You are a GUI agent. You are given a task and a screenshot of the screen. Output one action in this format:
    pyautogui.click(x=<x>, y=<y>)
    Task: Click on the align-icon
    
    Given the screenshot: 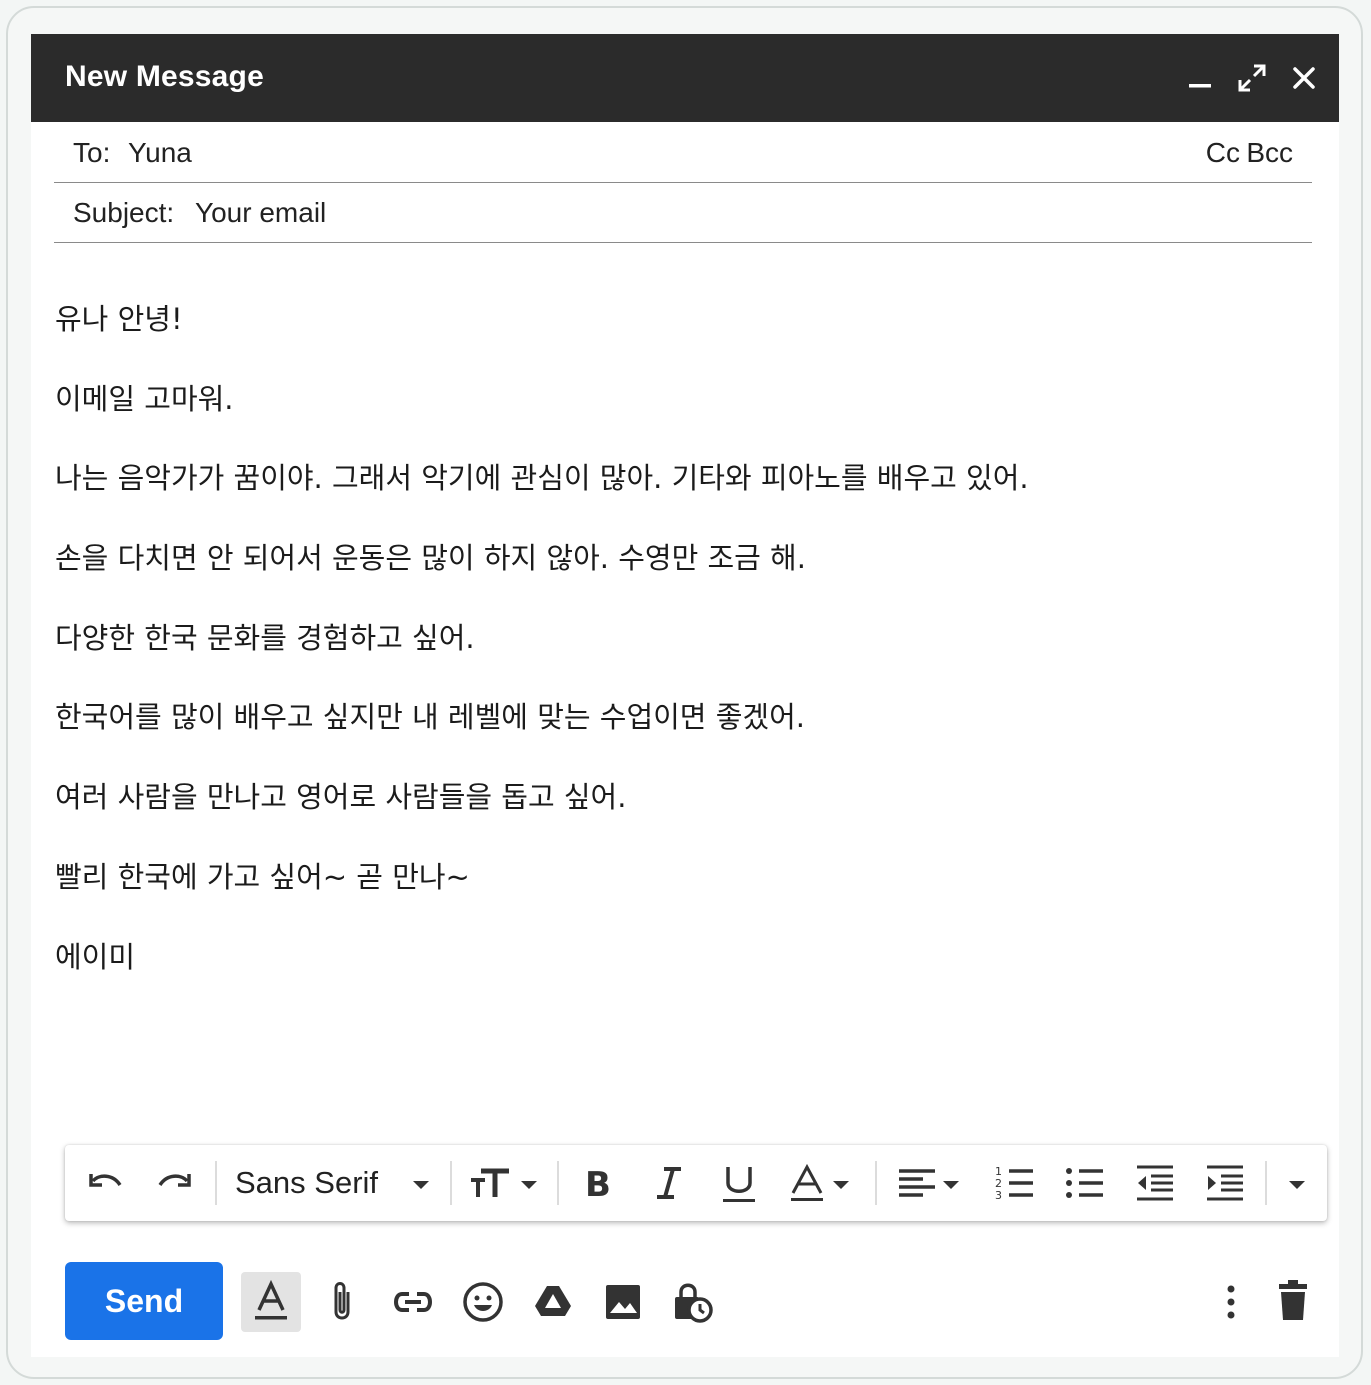 What is the action you would take?
    pyautogui.click(x=933, y=1183)
    